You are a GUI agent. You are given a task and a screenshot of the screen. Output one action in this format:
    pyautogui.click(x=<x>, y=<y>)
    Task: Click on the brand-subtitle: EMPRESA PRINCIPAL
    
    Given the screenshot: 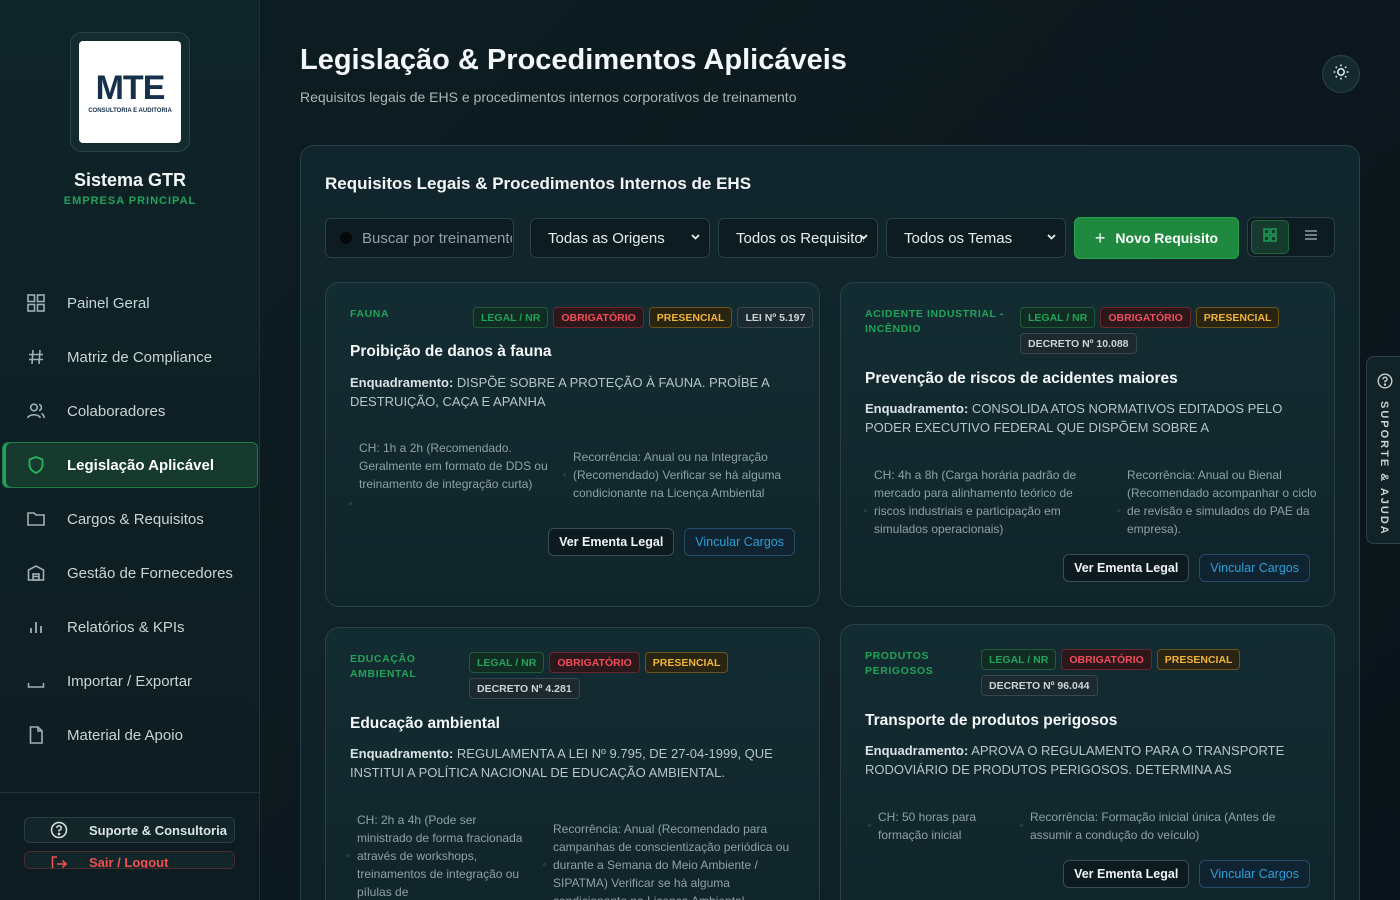 What is the action you would take?
    pyautogui.click(x=130, y=201)
    